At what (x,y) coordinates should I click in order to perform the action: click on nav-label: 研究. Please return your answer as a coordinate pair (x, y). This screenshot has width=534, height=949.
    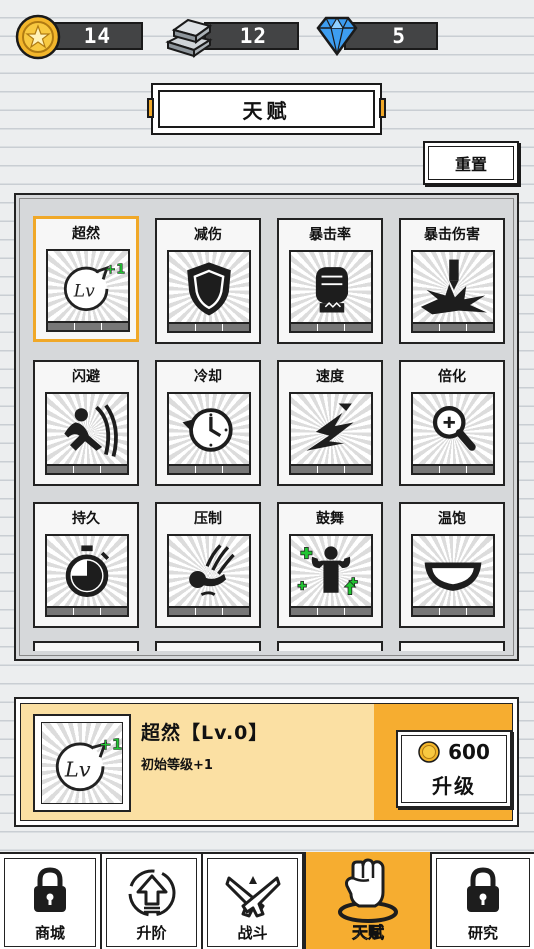
    Looking at the image, I should click on (482, 933).